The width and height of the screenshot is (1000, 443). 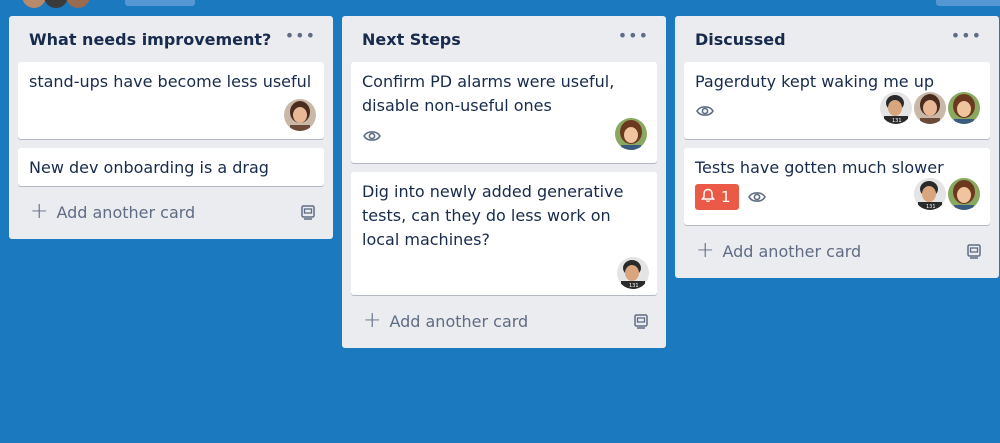 I want to click on list-header: What needs improvement? •••, so click(x=171, y=39).